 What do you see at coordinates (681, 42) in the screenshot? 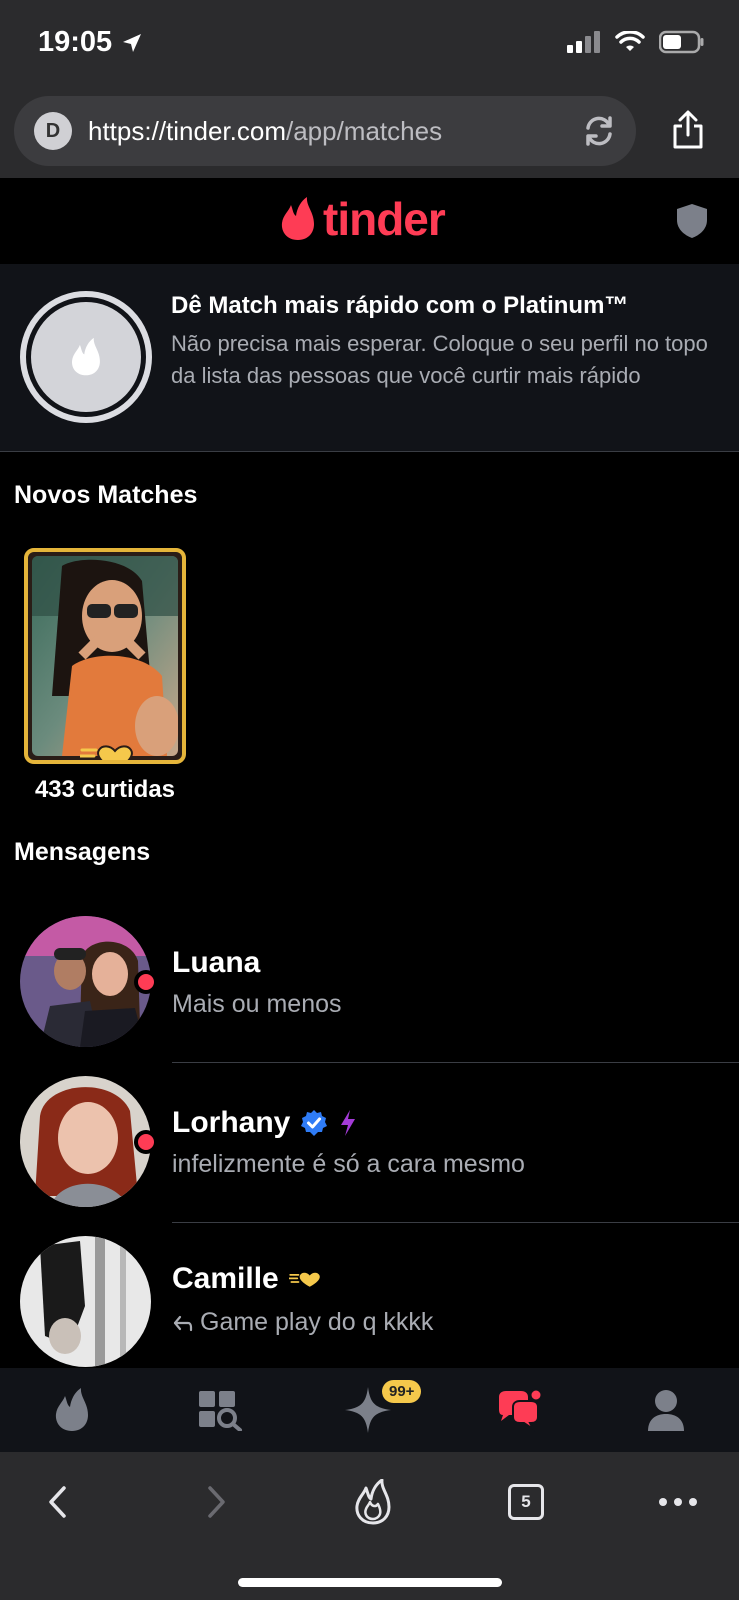
I see `battery-icon` at bounding box center [681, 42].